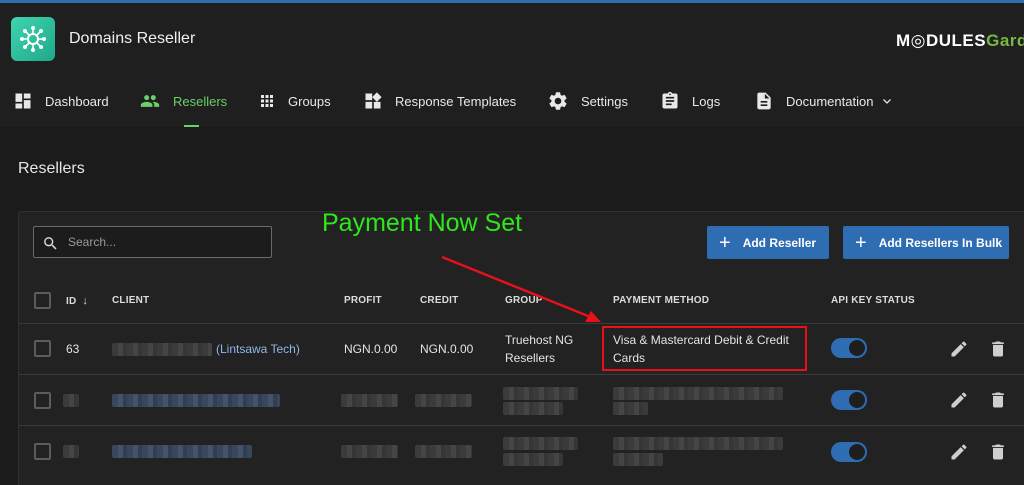  I want to click on nav-dashboard-label: Dashboard, so click(77, 101).